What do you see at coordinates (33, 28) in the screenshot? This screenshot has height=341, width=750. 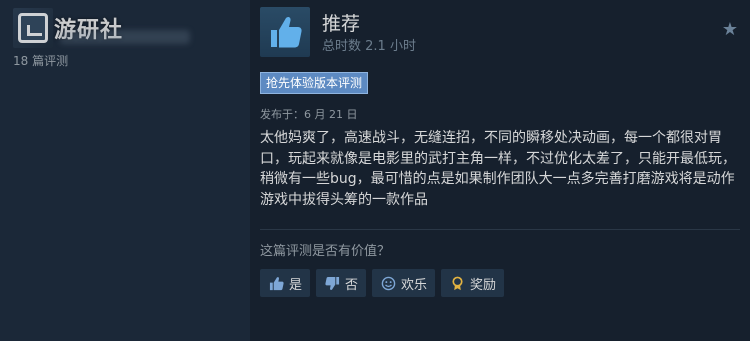 I see `watermark-icon` at bounding box center [33, 28].